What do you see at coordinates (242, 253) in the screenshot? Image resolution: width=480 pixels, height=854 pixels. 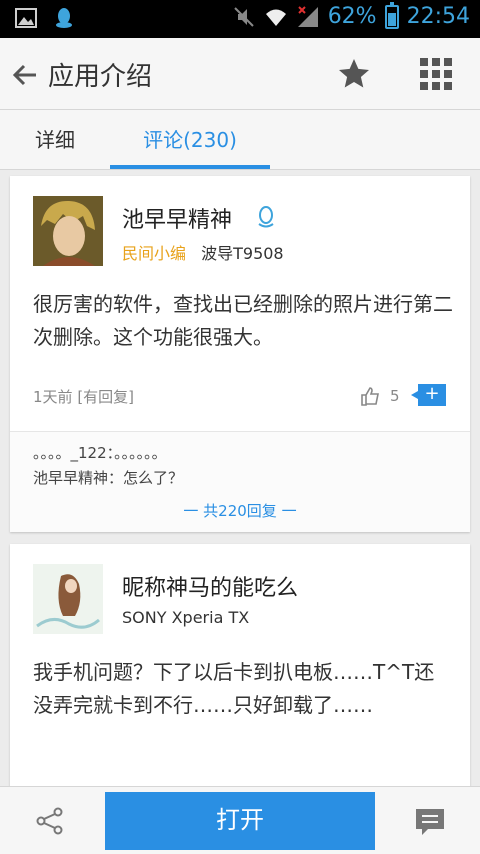 I see `device-name: 波导T9508` at bounding box center [242, 253].